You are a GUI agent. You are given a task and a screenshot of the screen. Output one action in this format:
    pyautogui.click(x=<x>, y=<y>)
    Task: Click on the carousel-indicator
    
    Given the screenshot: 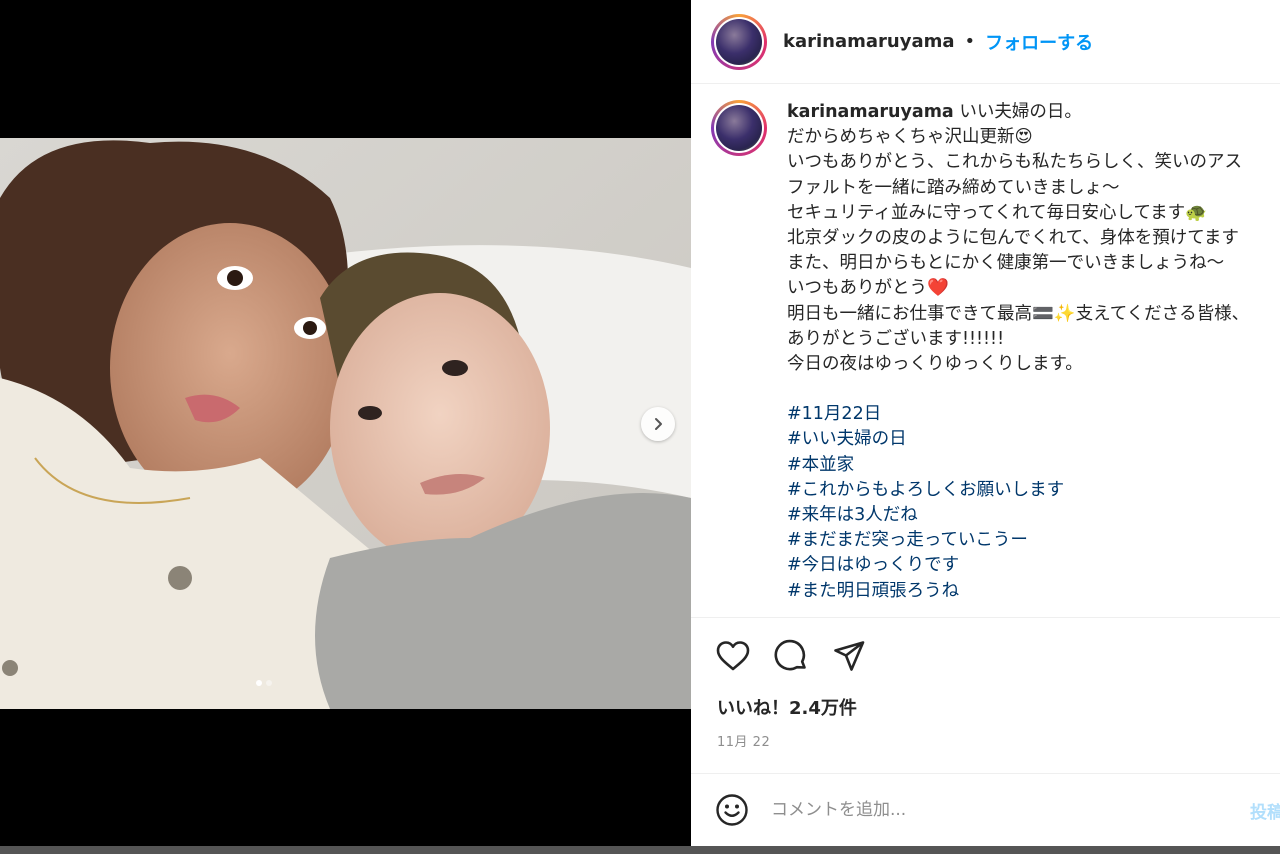 What is the action you would take?
    pyautogui.click(x=264, y=683)
    